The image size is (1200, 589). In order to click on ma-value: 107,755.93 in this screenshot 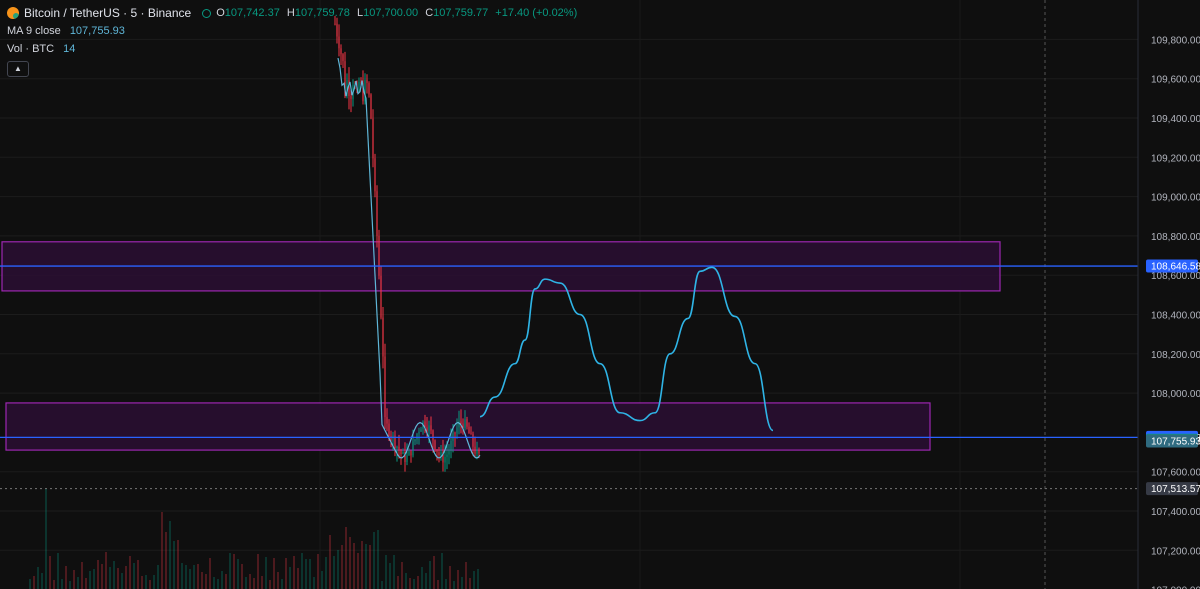, I will do `click(97, 31)`.